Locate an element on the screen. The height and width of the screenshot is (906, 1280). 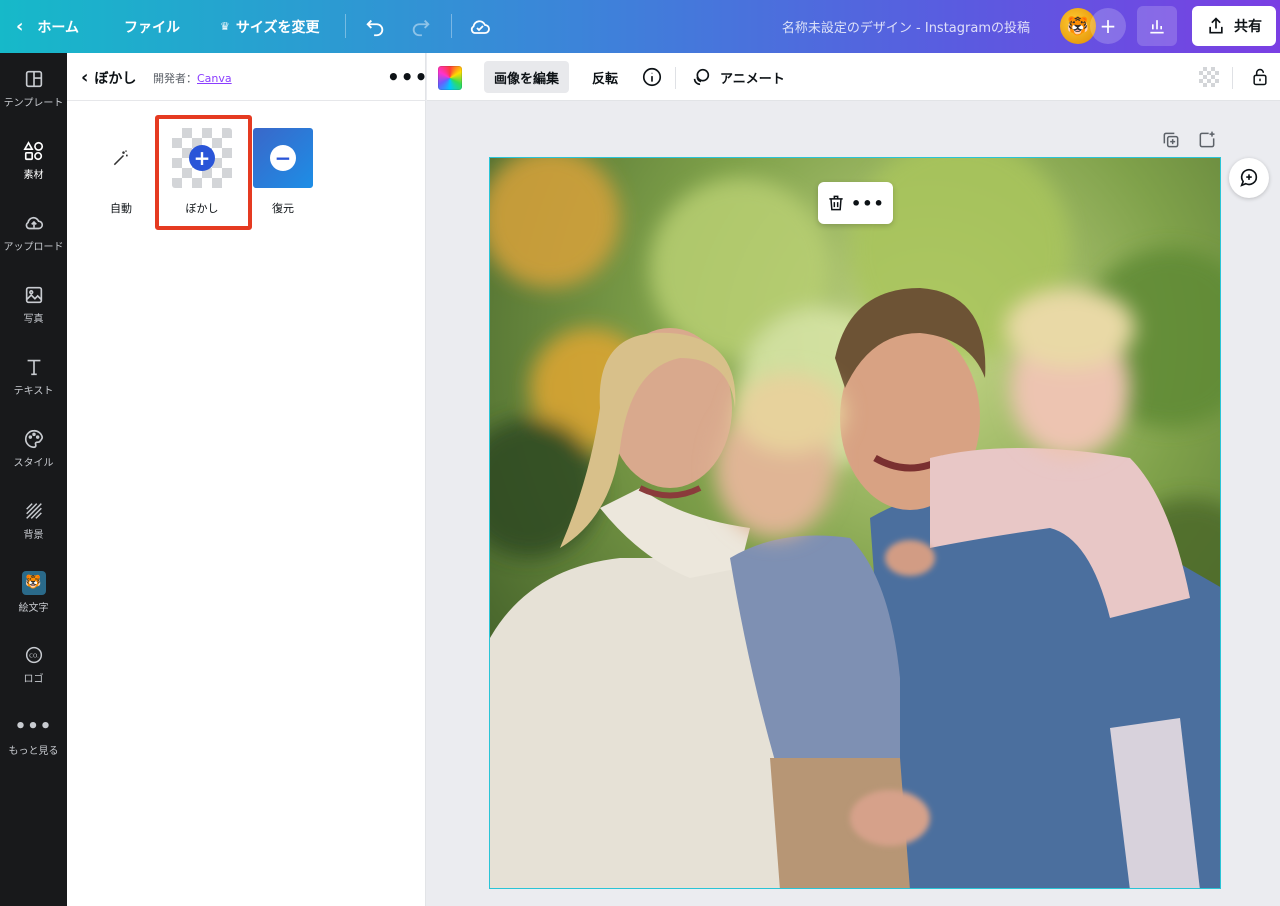
image-floating-toolbar: ••• is located at coordinates (855, 203).